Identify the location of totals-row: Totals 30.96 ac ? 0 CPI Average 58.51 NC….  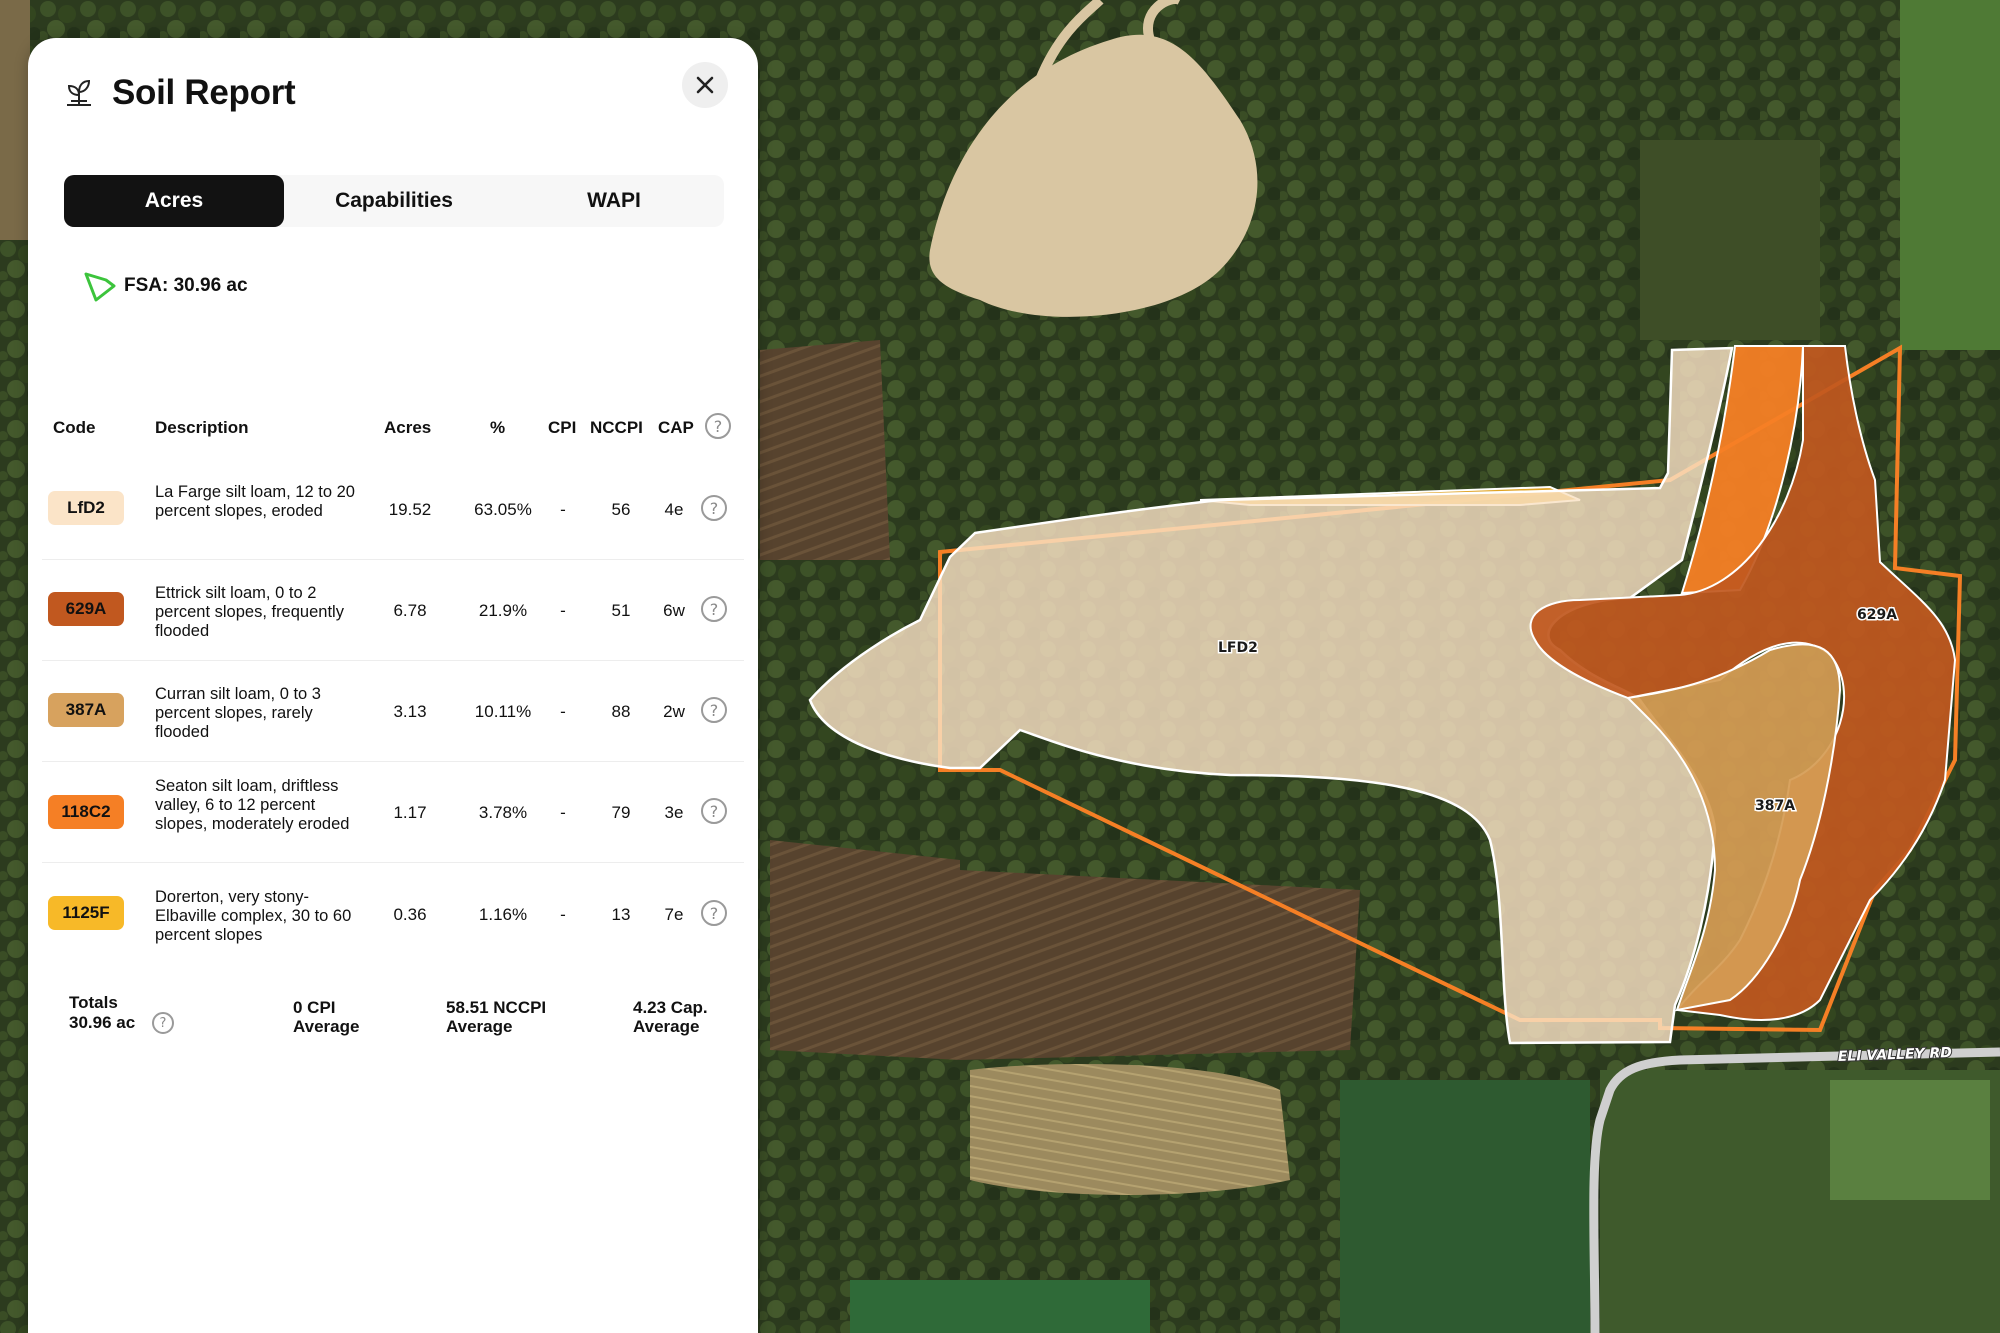
(393, 1000).